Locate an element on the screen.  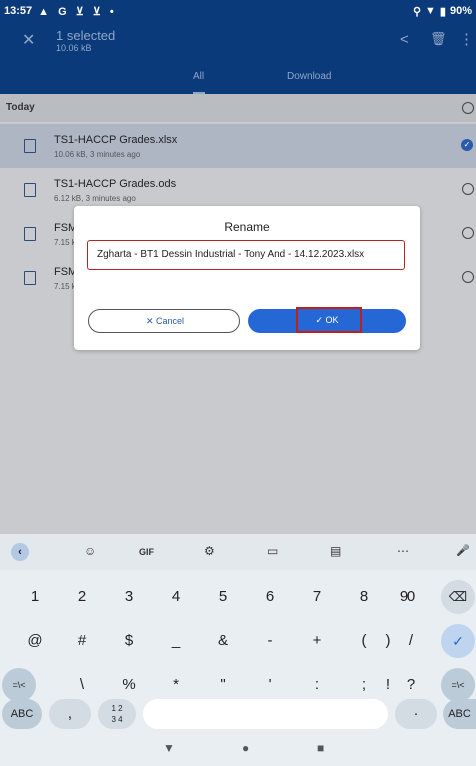
key: - is located at coordinates (270, 641).